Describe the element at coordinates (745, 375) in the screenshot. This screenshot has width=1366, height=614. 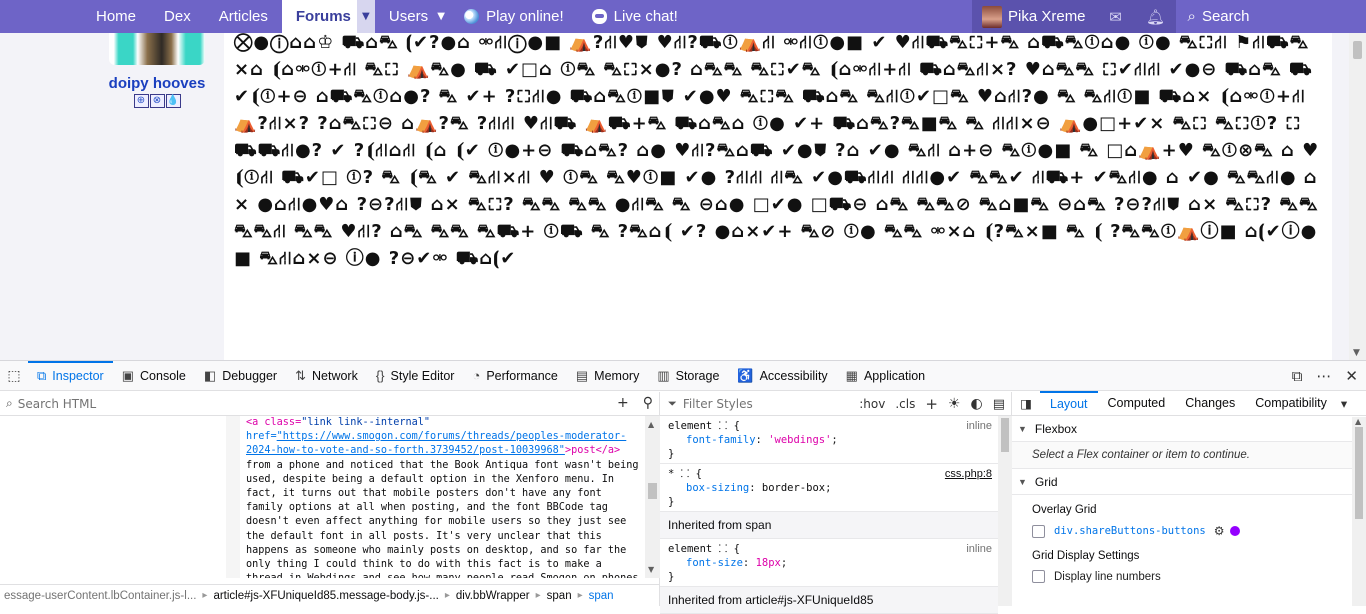
I see `accessibility-icon: ♿` at that location.